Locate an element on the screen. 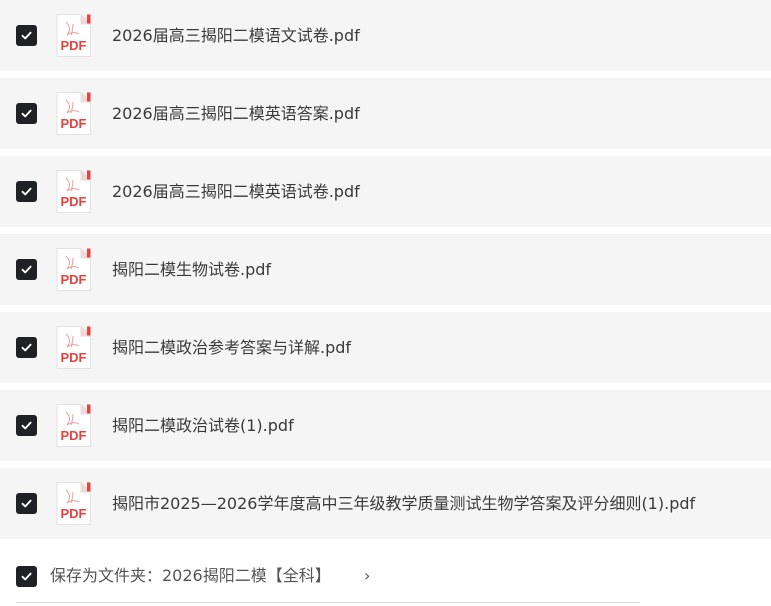 The width and height of the screenshot is (771, 606). bottom-divider is located at coordinates (328, 602).